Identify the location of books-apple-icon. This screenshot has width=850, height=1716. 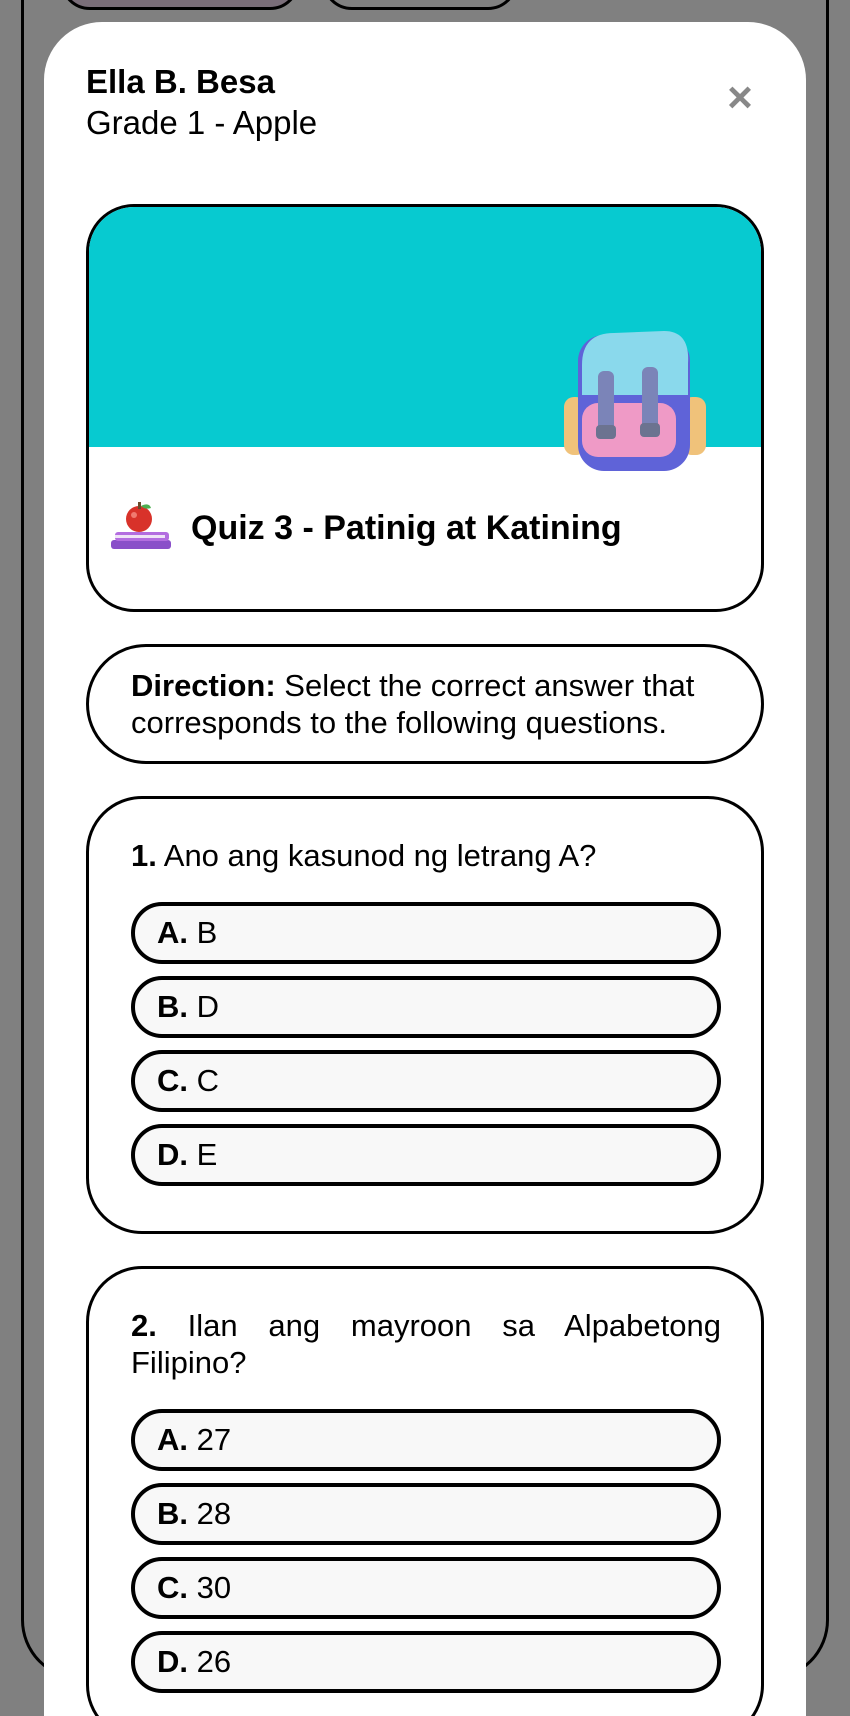
(141, 525).